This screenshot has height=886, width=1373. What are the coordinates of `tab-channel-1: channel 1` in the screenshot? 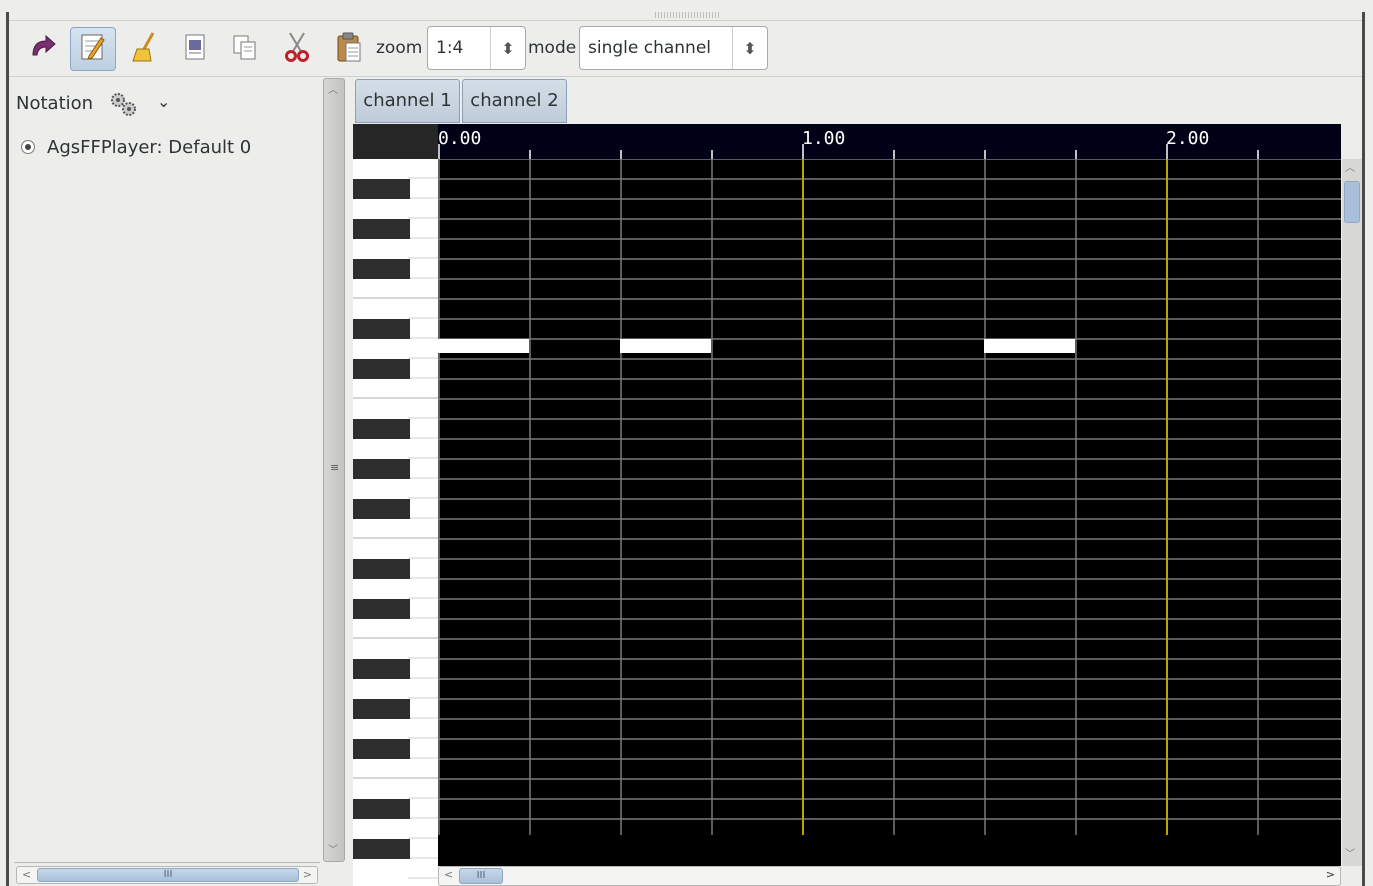 It's located at (407, 101).